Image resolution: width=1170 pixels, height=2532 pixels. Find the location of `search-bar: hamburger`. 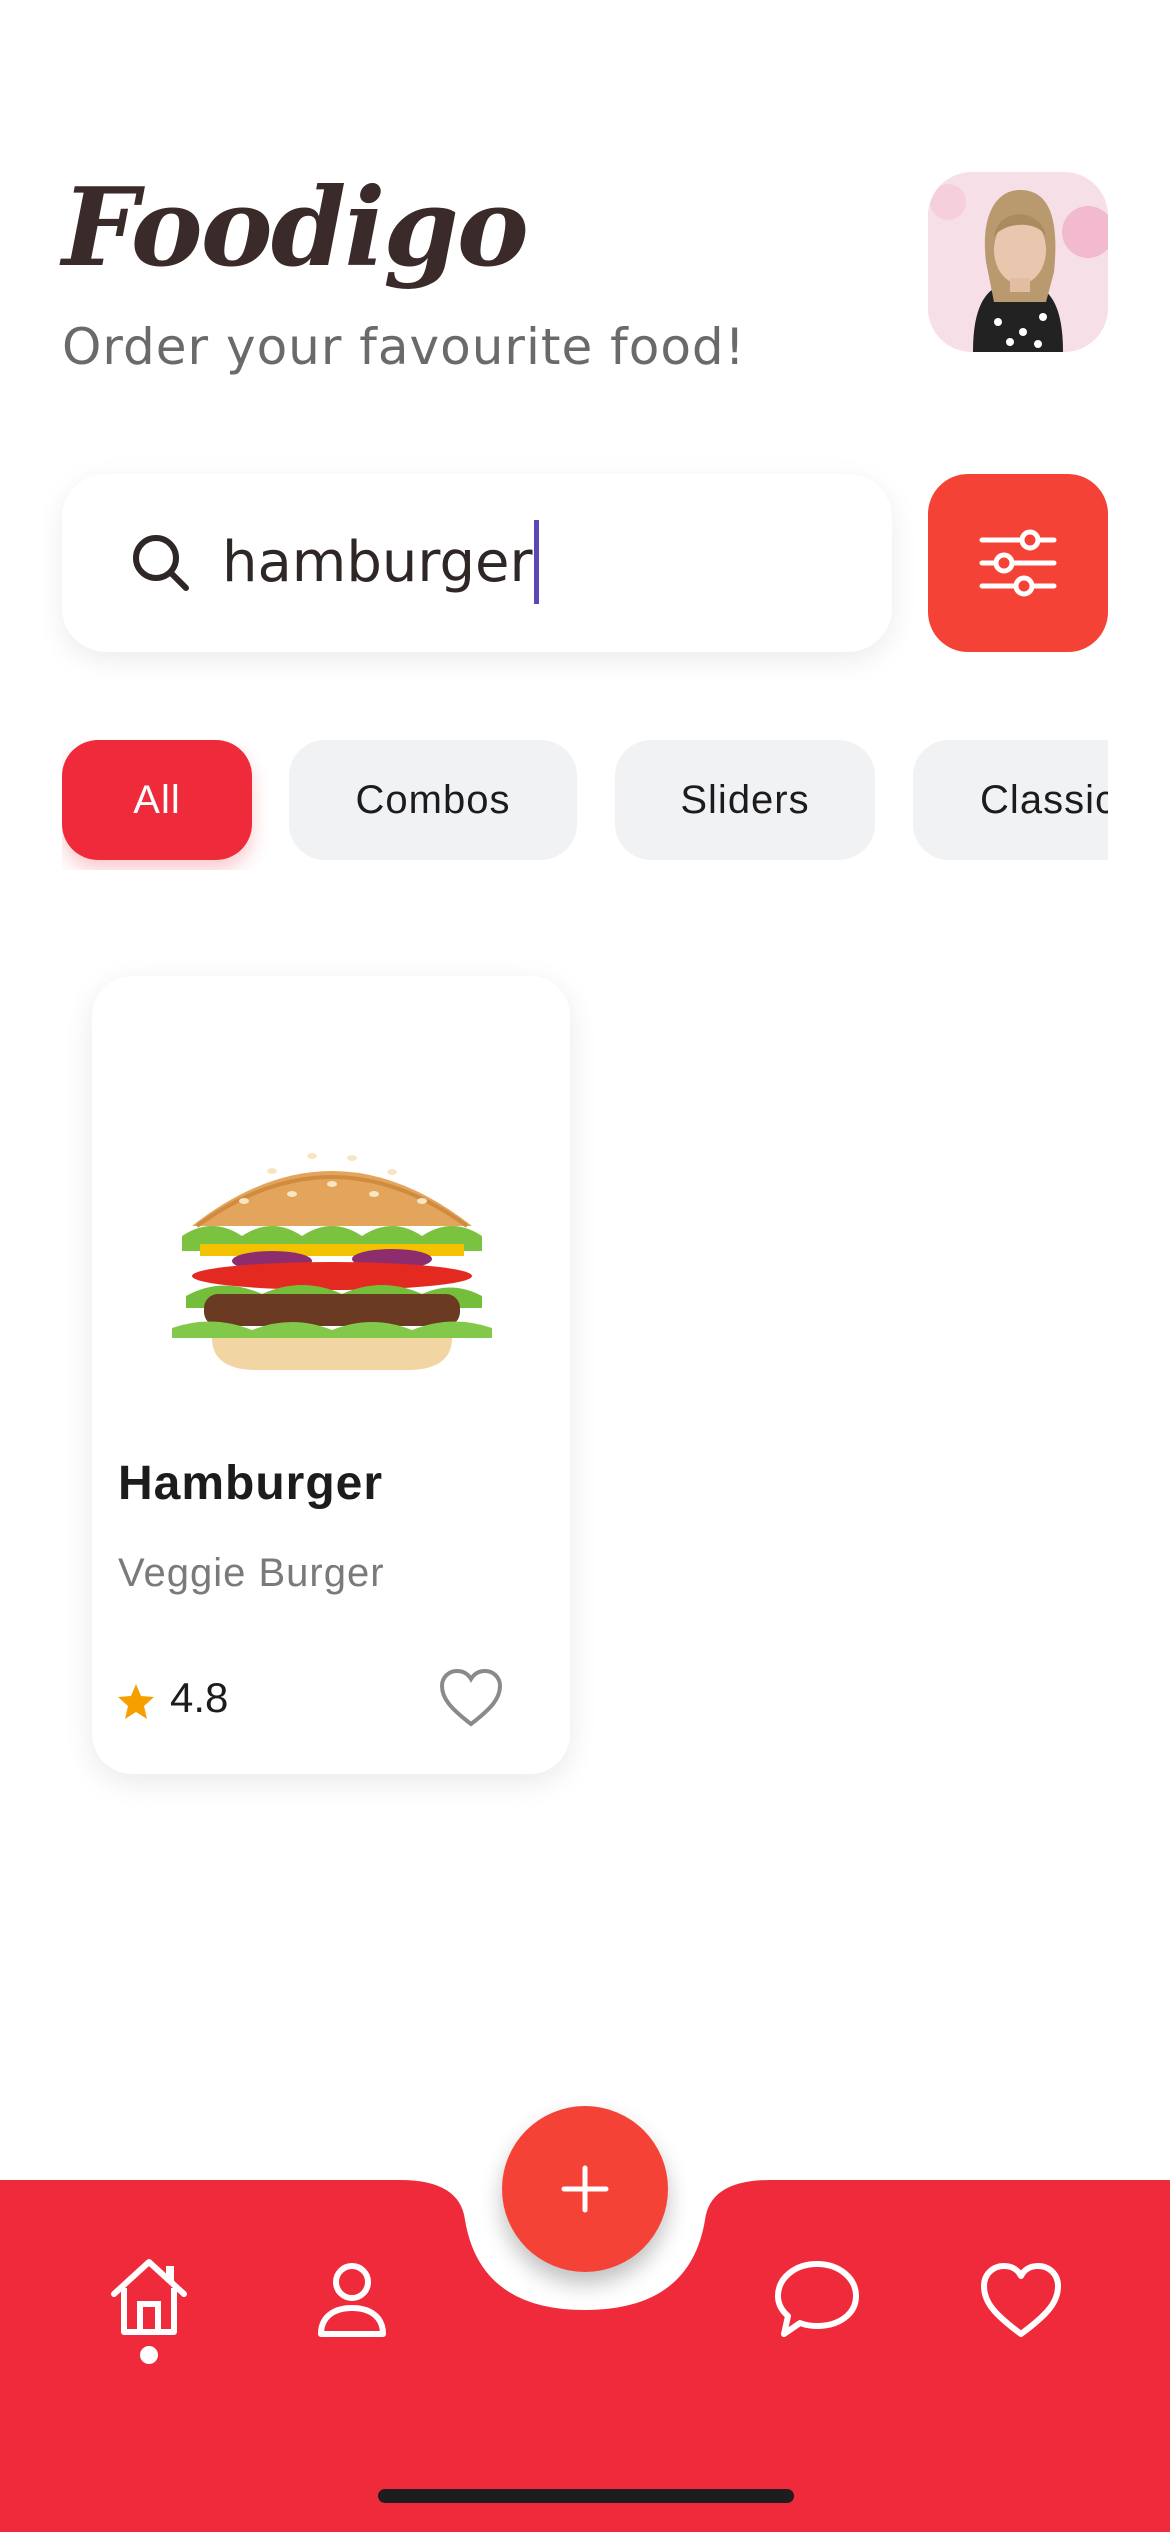

search-bar: hamburger is located at coordinates (477, 563).